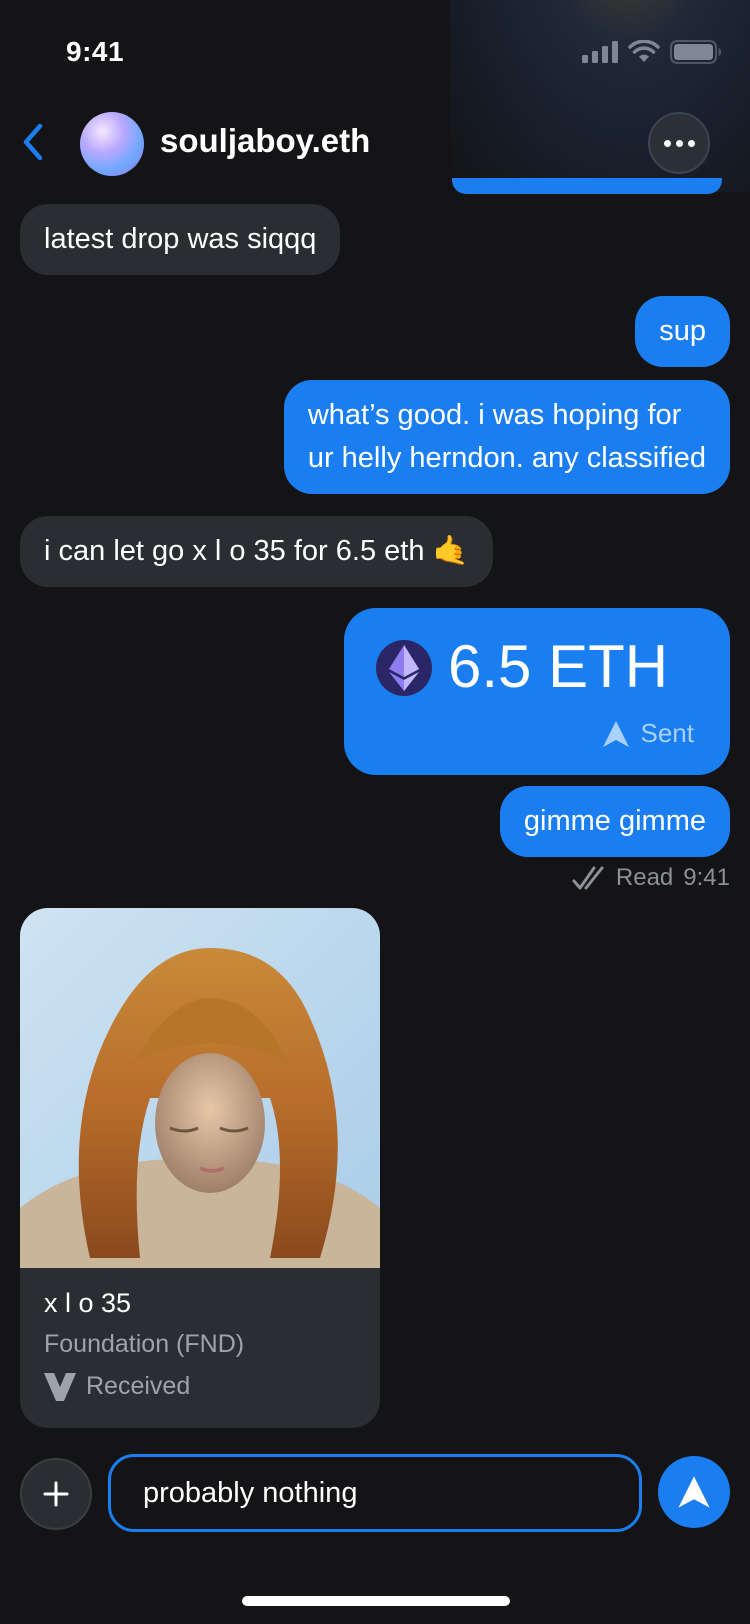 Image resolution: width=750 pixels, height=1624 pixels. Describe the element at coordinates (88, 1303) in the screenshot. I see `nft-title: x l o 35` at that location.